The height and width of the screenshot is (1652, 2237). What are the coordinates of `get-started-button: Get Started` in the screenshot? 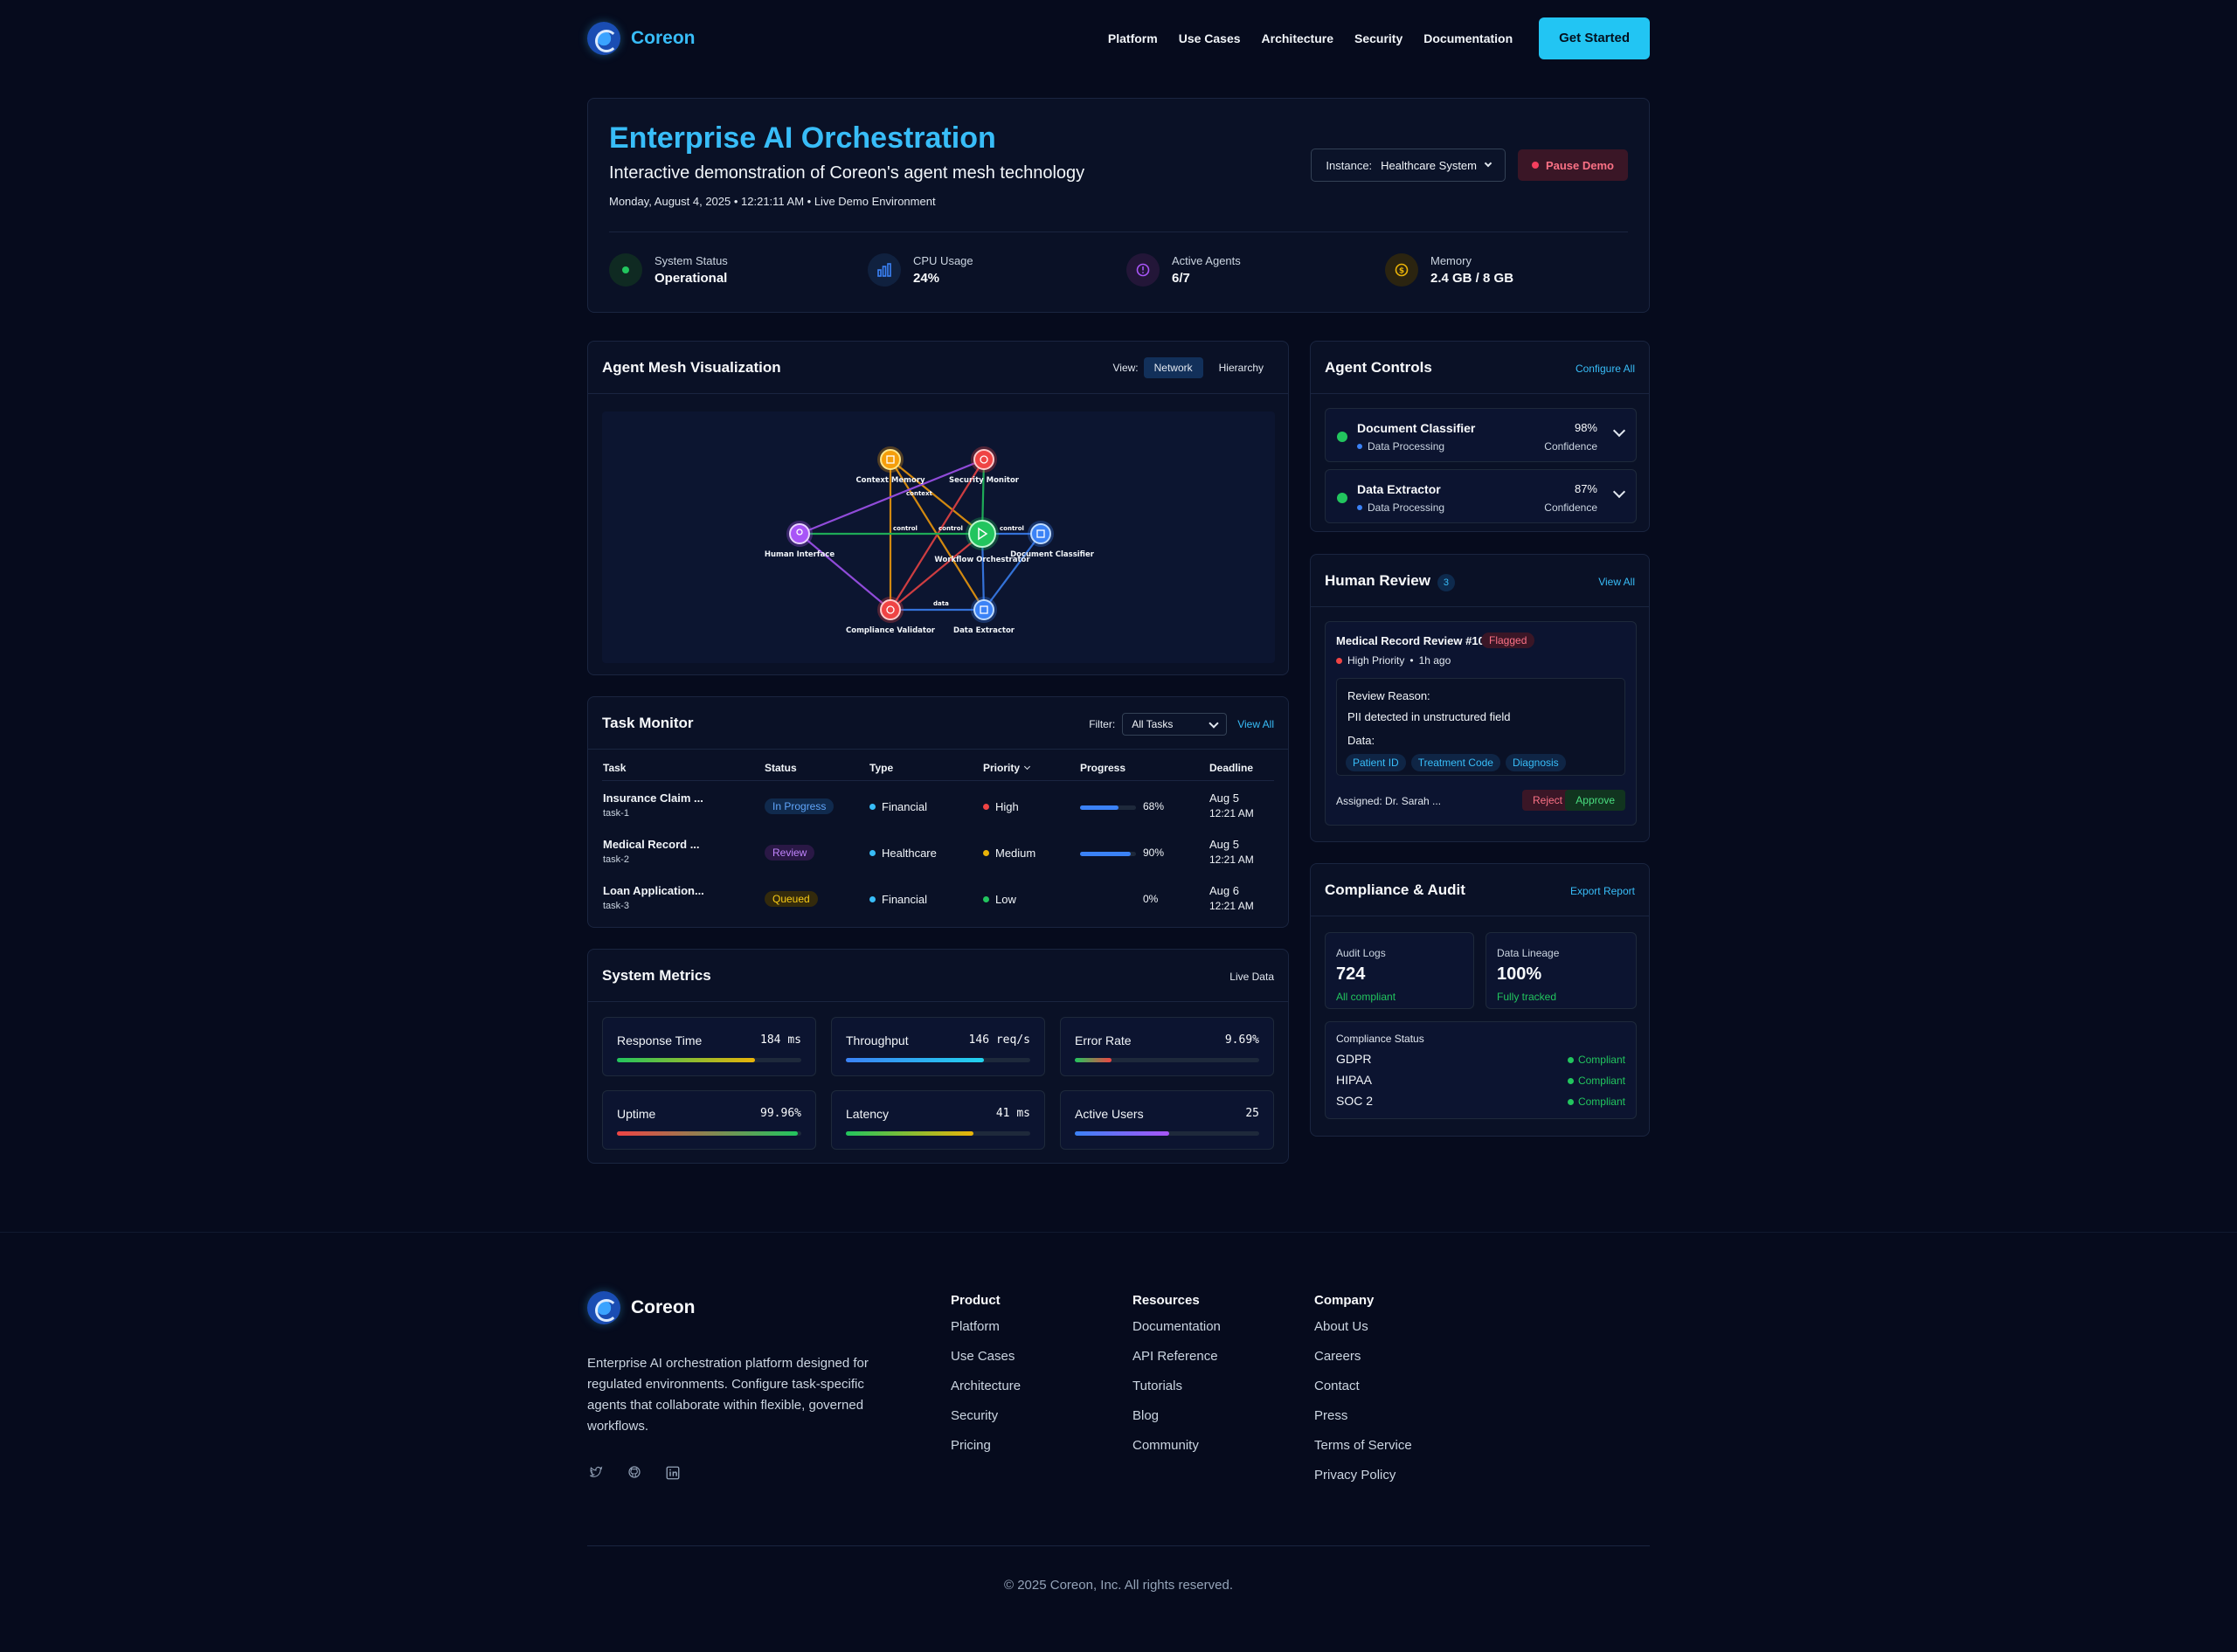 It's located at (1594, 38).